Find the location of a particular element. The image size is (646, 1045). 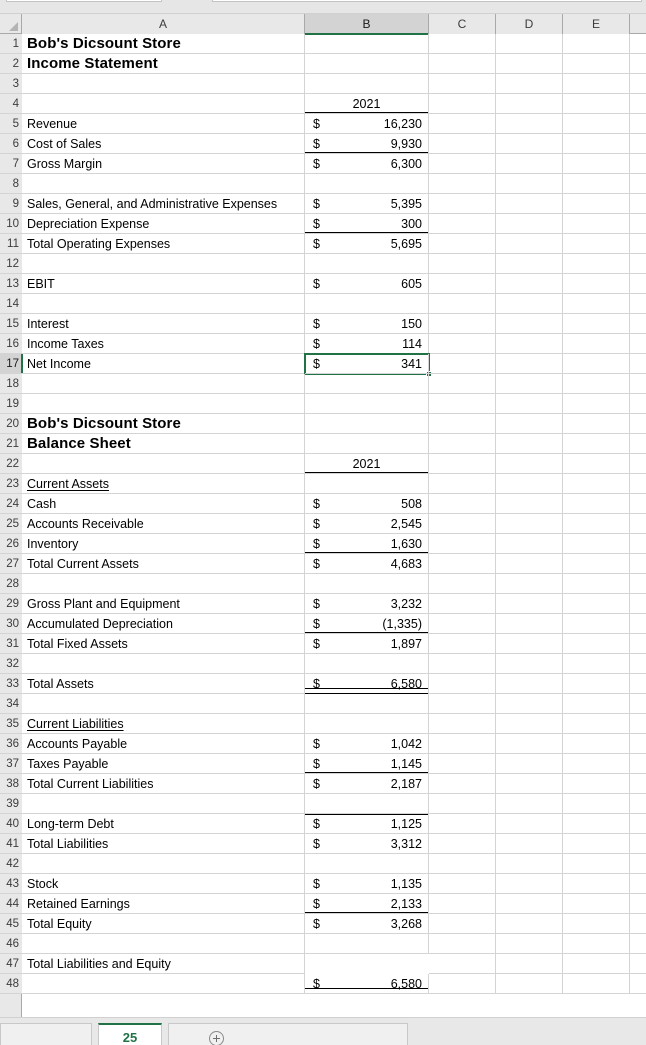

cell-a6: Cost of Sales is located at coordinates (163, 144).